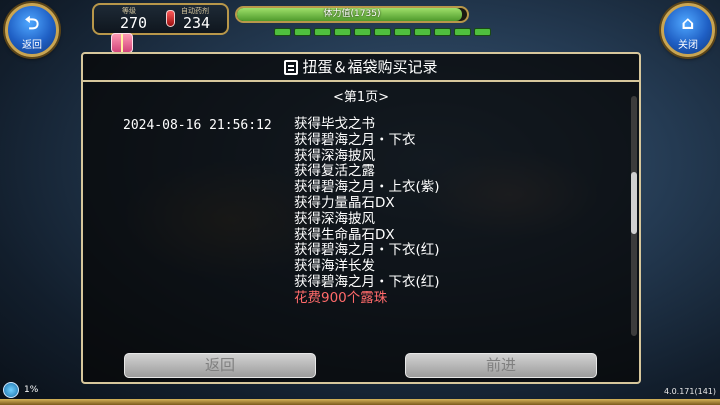 The width and height of the screenshot is (720, 405). I want to click on record-item: 获得力量晶石DX, so click(344, 202).